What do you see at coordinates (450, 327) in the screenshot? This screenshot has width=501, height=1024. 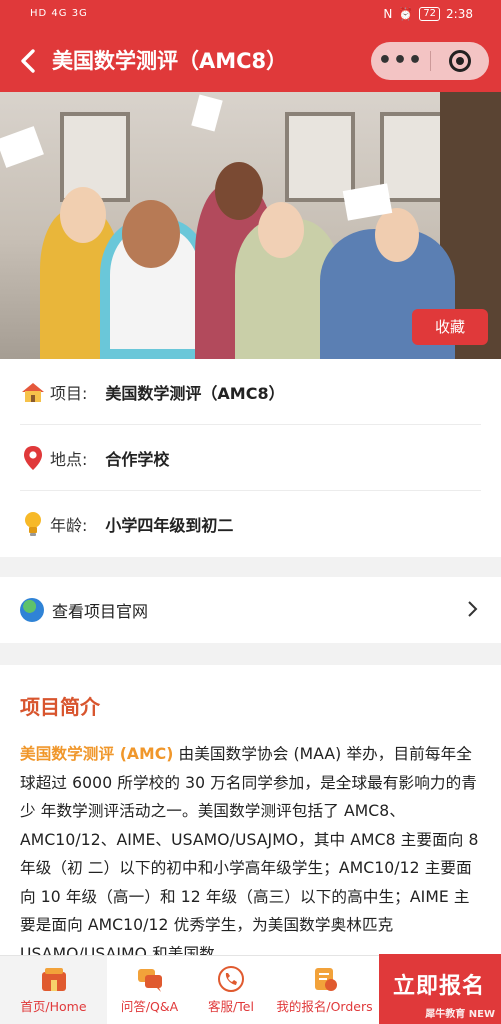 I see `favorite-button: 收藏` at bounding box center [450, 327].